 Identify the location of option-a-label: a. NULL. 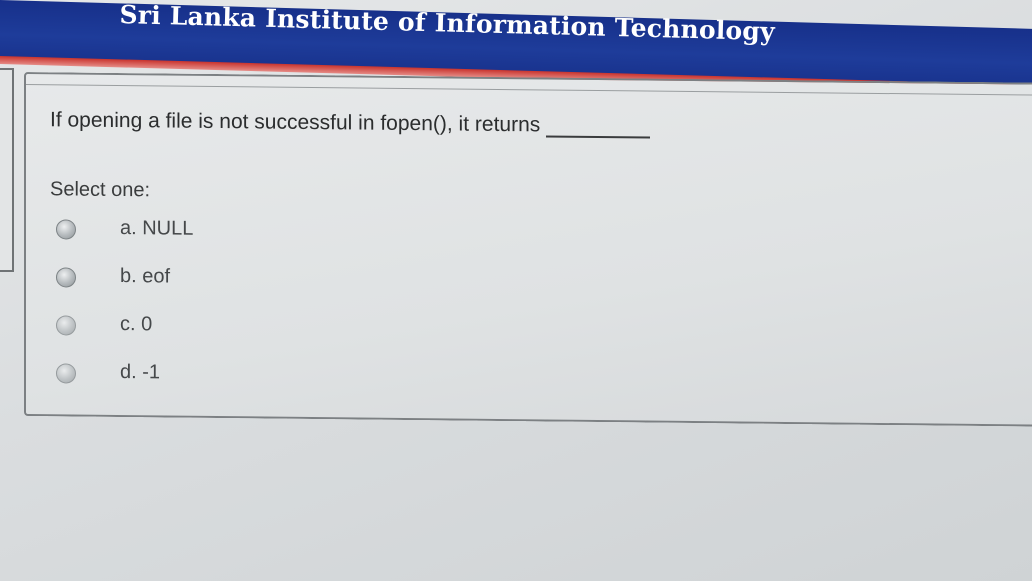
(156, 229).